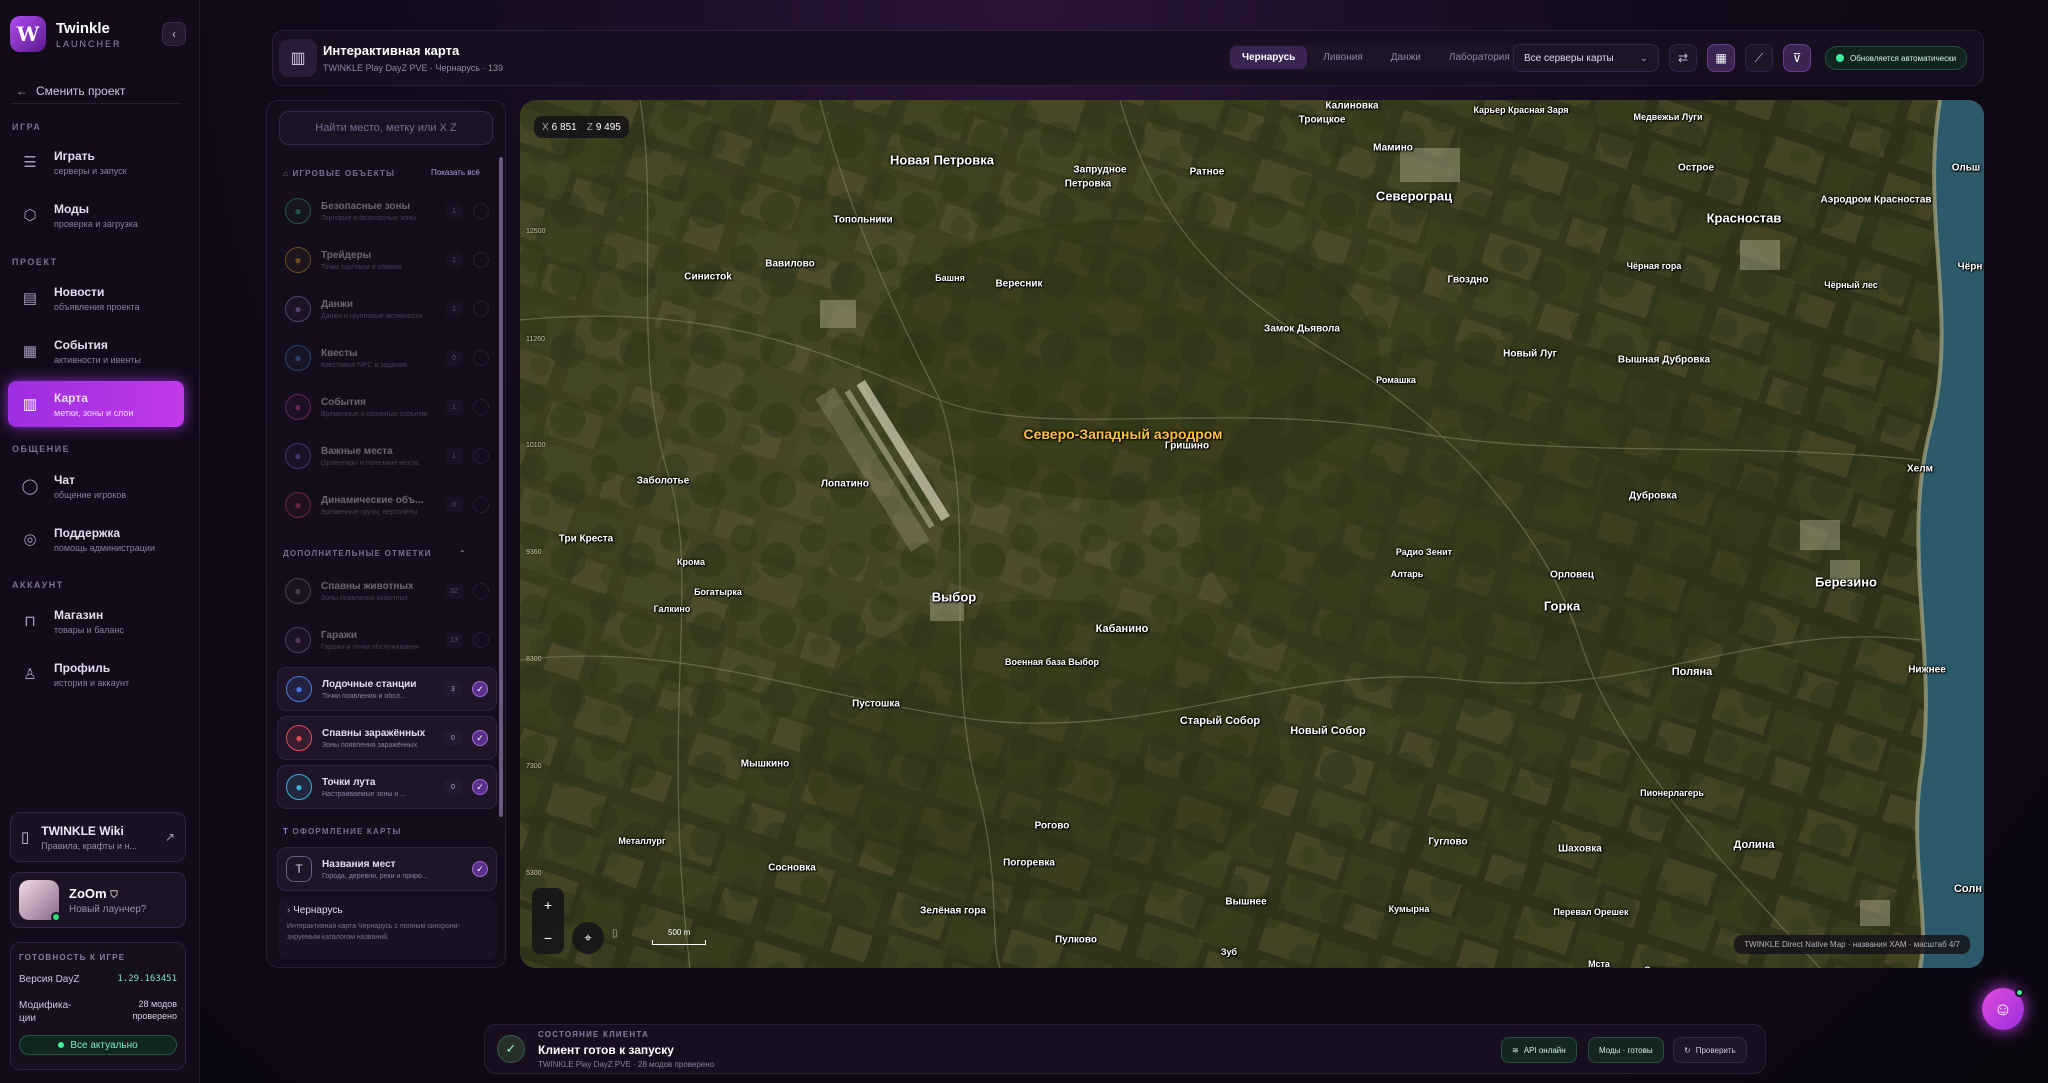 The width and height of the screenshot is (2048, 1083). Describe the element at coordinates (98, 837) in the screenshot. I see `wiki-card: ▯ TWINKLE Wiki Правила, крафты и н... ↗` at that location.